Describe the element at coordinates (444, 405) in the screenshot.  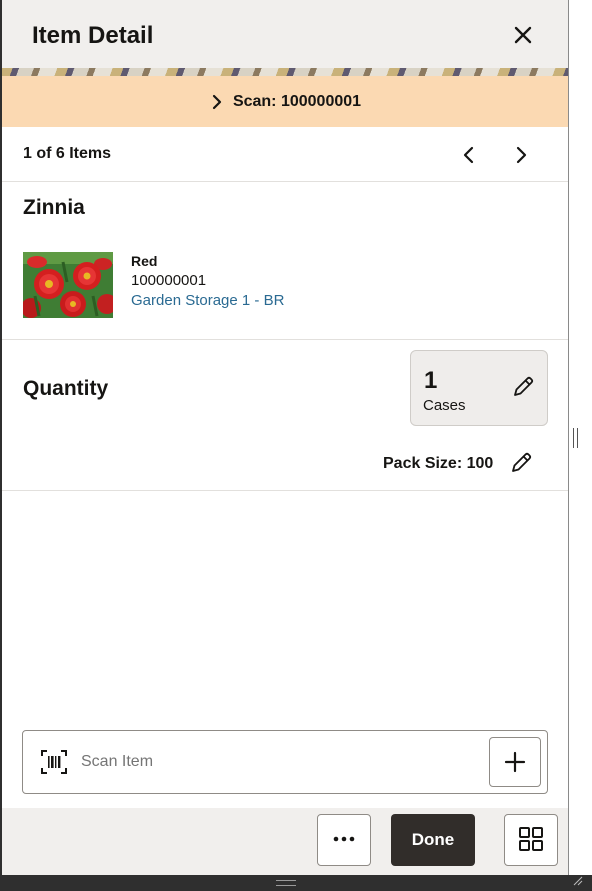
I see `quantity-unit: Cases` at that location.